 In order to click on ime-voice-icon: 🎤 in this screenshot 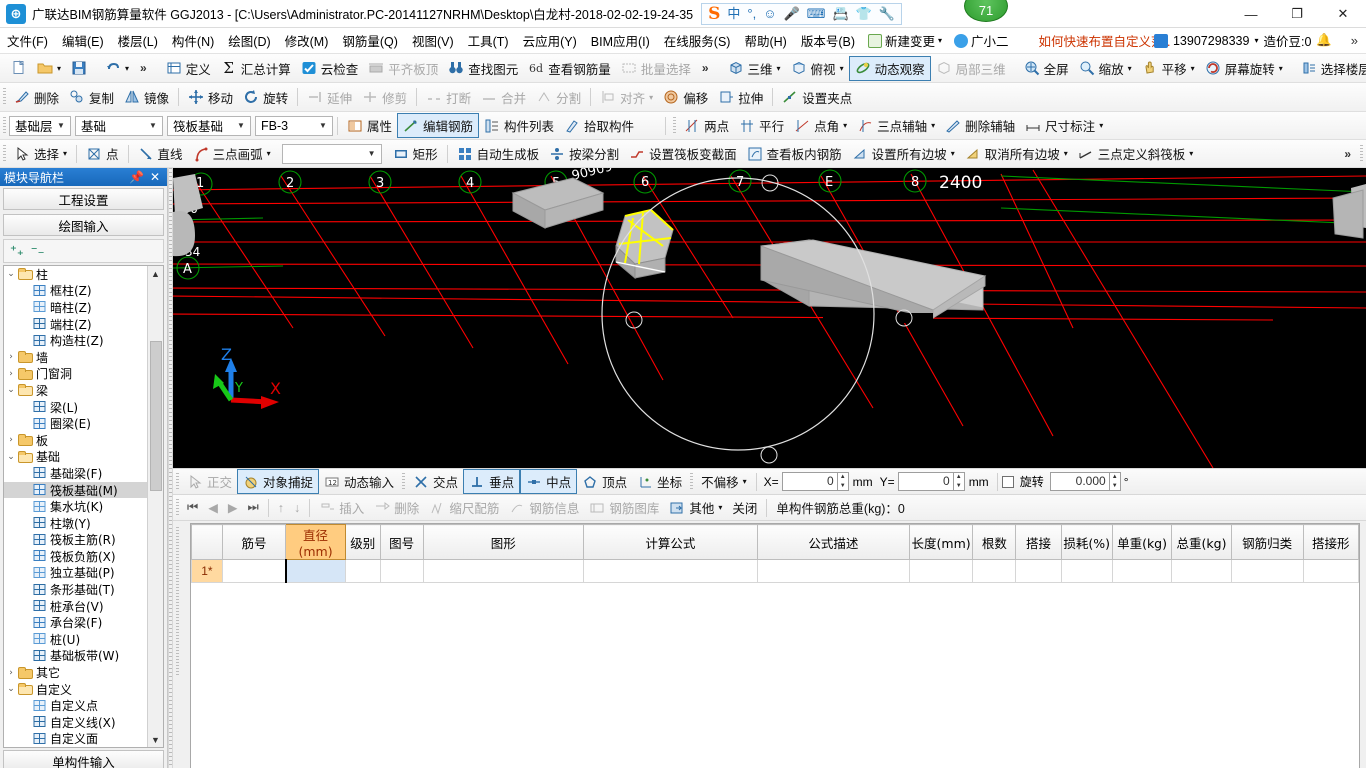, I will do `click(792, 13)`.